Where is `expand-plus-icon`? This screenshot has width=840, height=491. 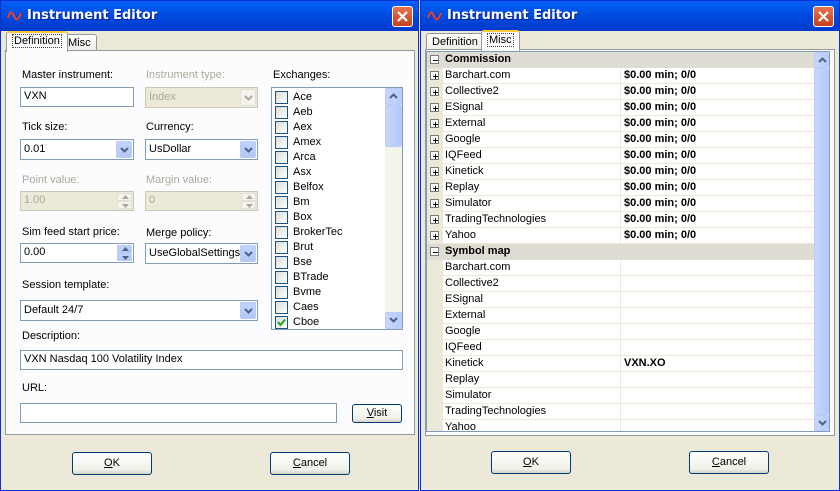 expand-plus-icon is located at coordinates (435, 188).